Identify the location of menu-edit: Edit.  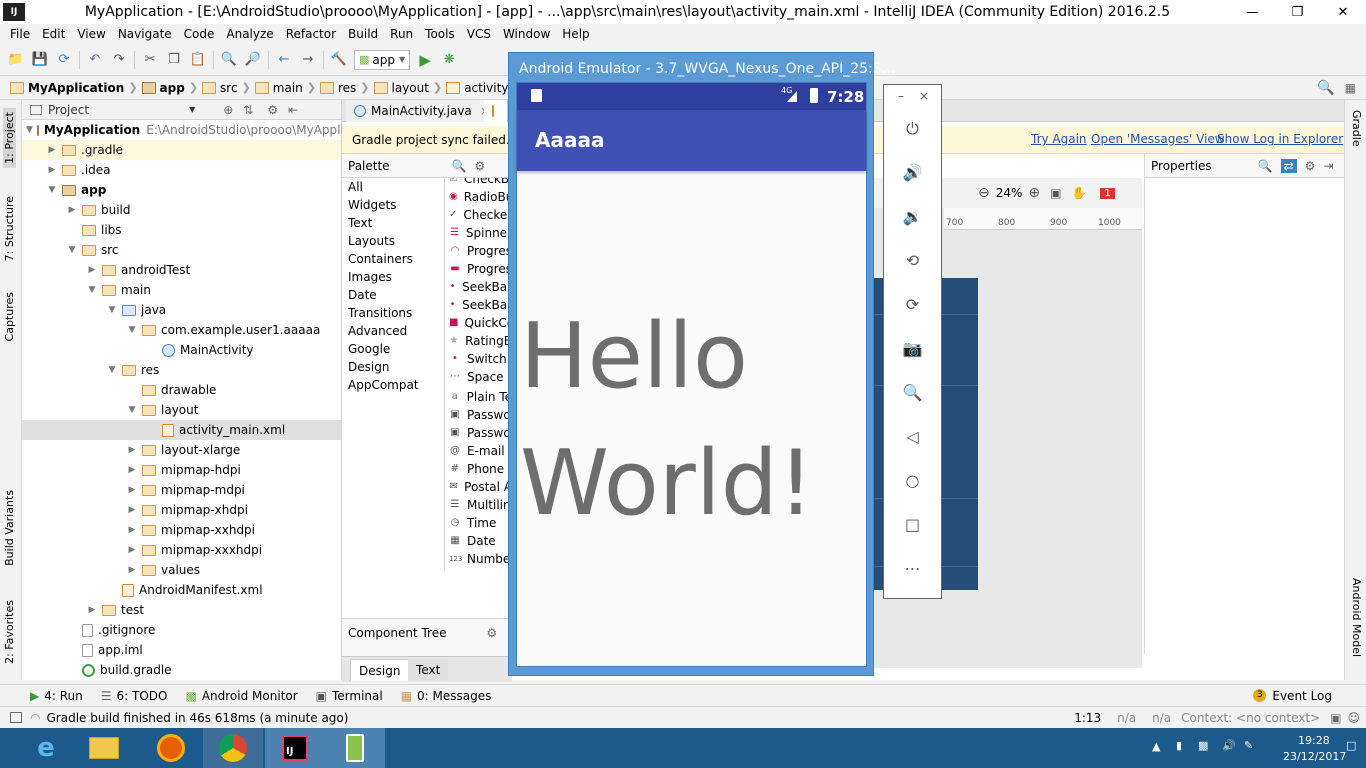
(53, 34).